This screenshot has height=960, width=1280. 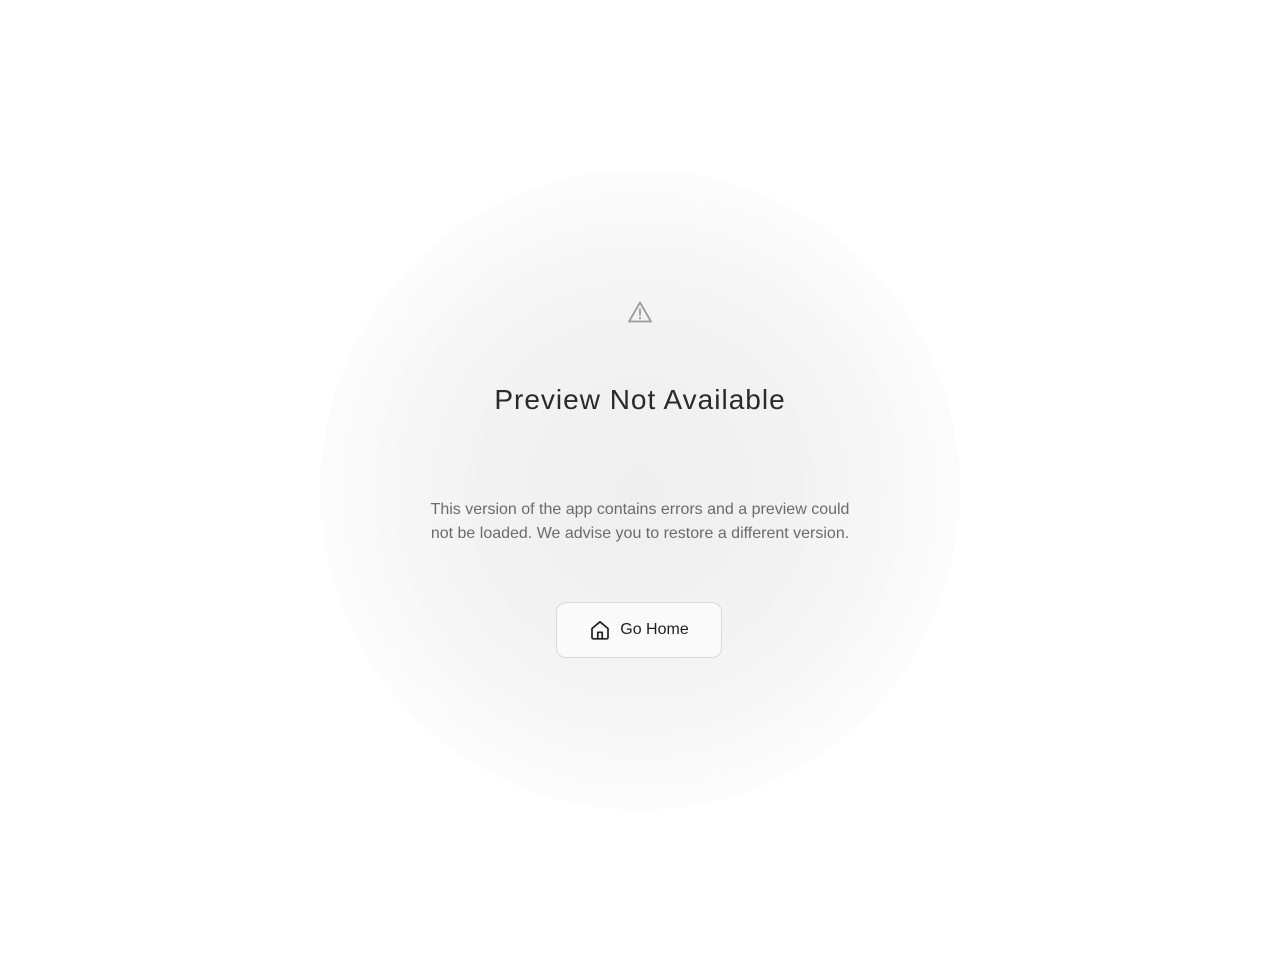 What do you see at coordinates (640, 399) in the screenshot?
I see `page-title: Preview Not Available` at bounding box center [640, 399].